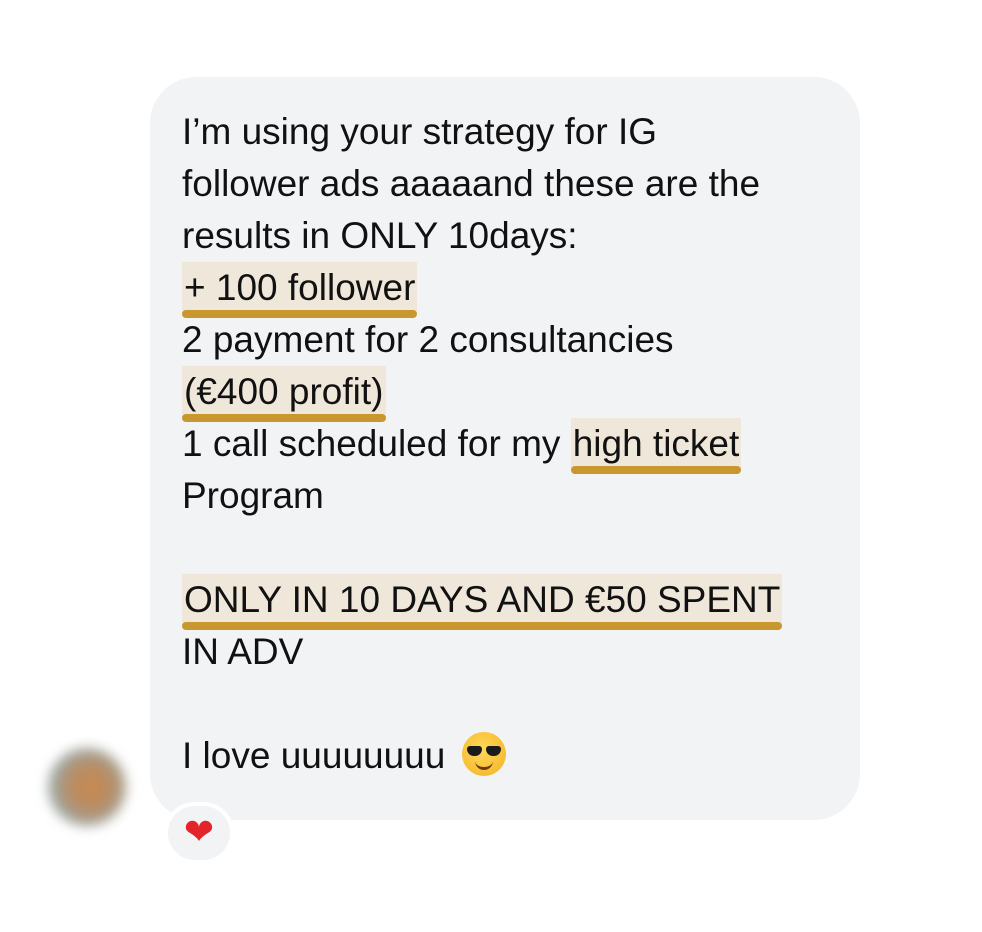 The image size is (982, 932). I want to click on highlighted-text: high ticket, so click(656, 446).